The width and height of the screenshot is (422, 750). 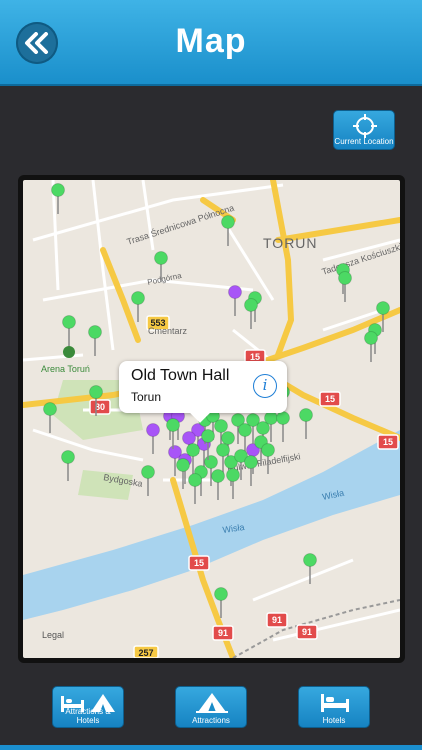 I want to click on tab-attractions-hotels: Attractions & Hotels, so click(x=88, y=707).